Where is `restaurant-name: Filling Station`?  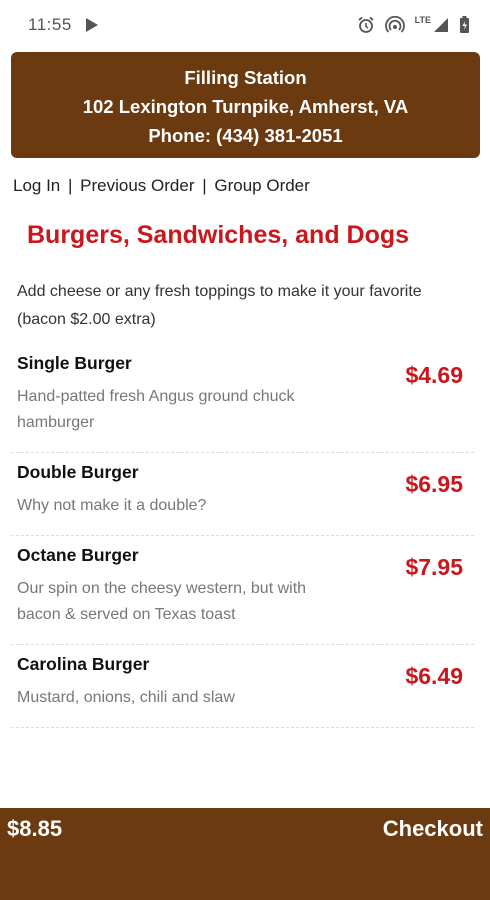
restaurant-name: Filling Station is located at coordinates (245, 77).